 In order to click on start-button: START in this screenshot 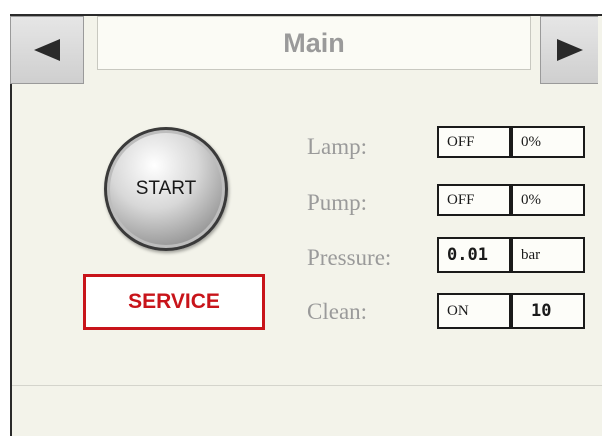, I will do `click(166, 189)`.